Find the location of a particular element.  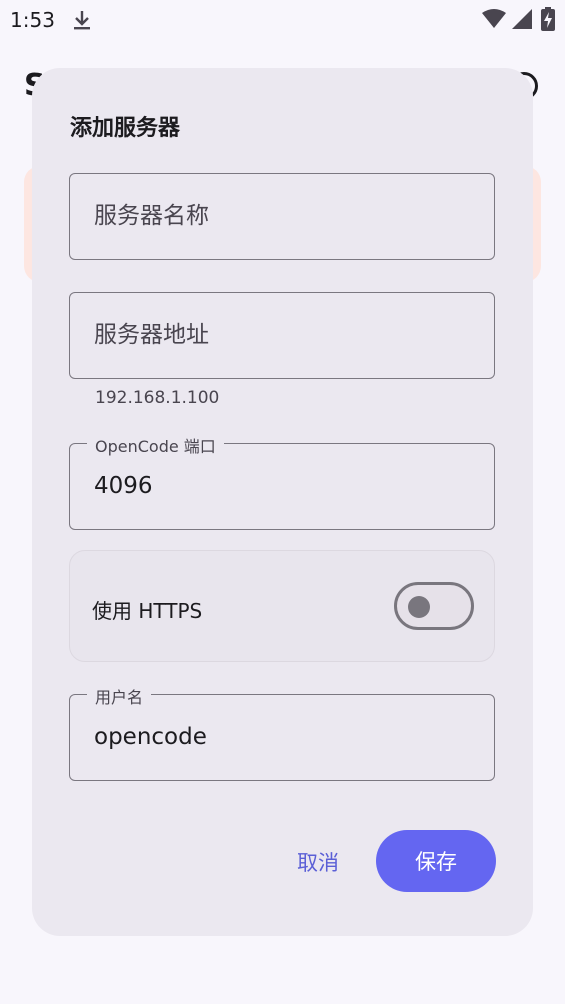

save-button: 保存 is located at coordinates (436, 861).